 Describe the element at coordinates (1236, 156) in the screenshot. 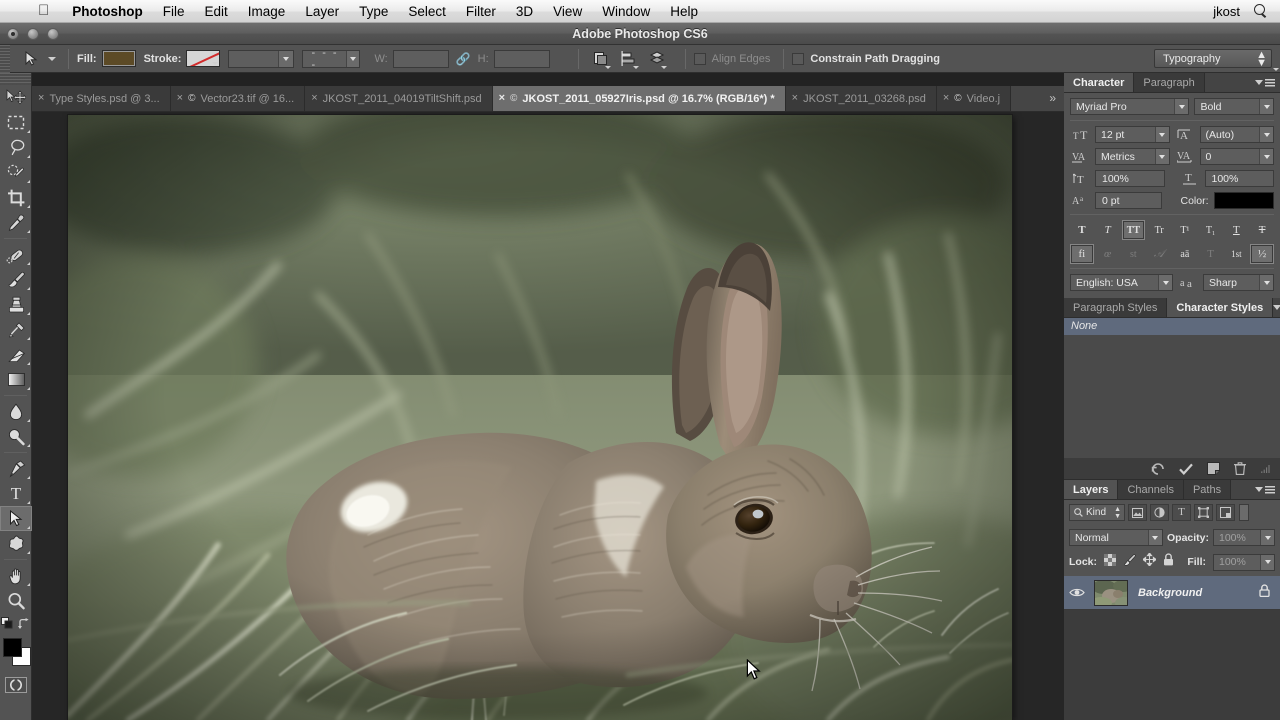

I see `tracking-dropdown: 0` at that location.